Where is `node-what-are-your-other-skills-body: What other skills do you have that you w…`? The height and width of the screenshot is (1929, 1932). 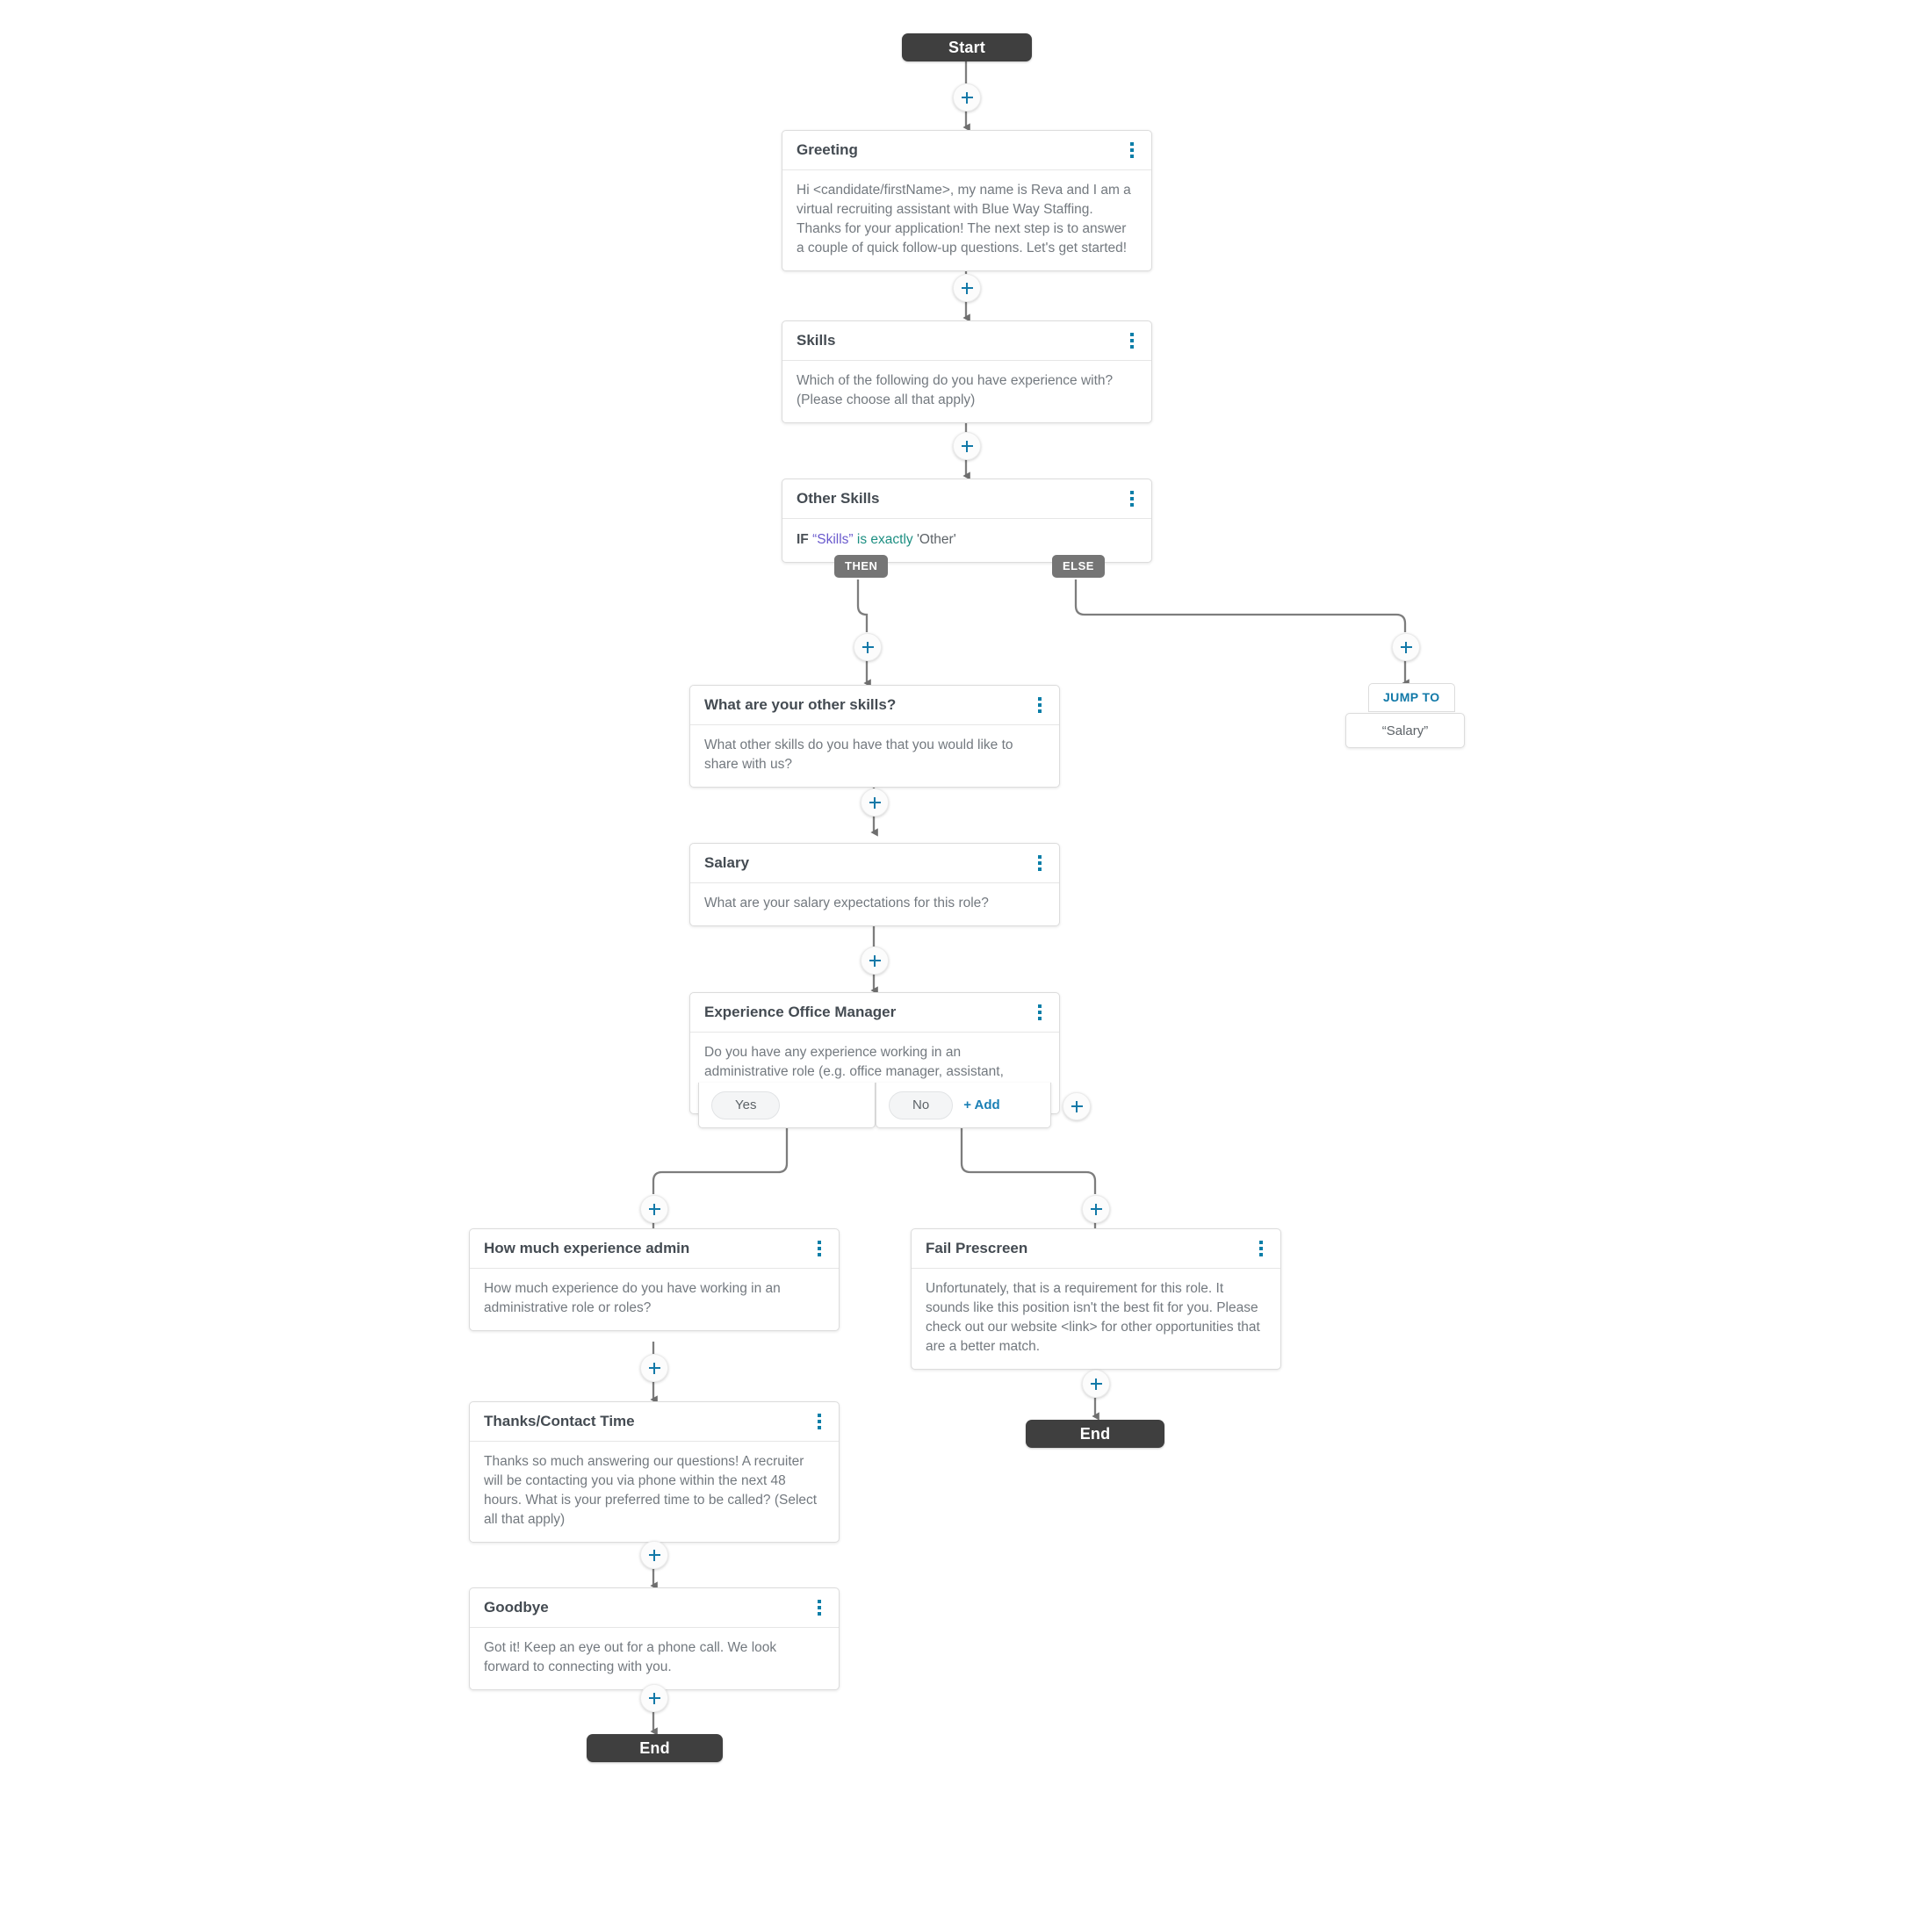
node-what-are-your-other-skills-body: What other skills do you have that you w… is located at coordinates (858, 755).